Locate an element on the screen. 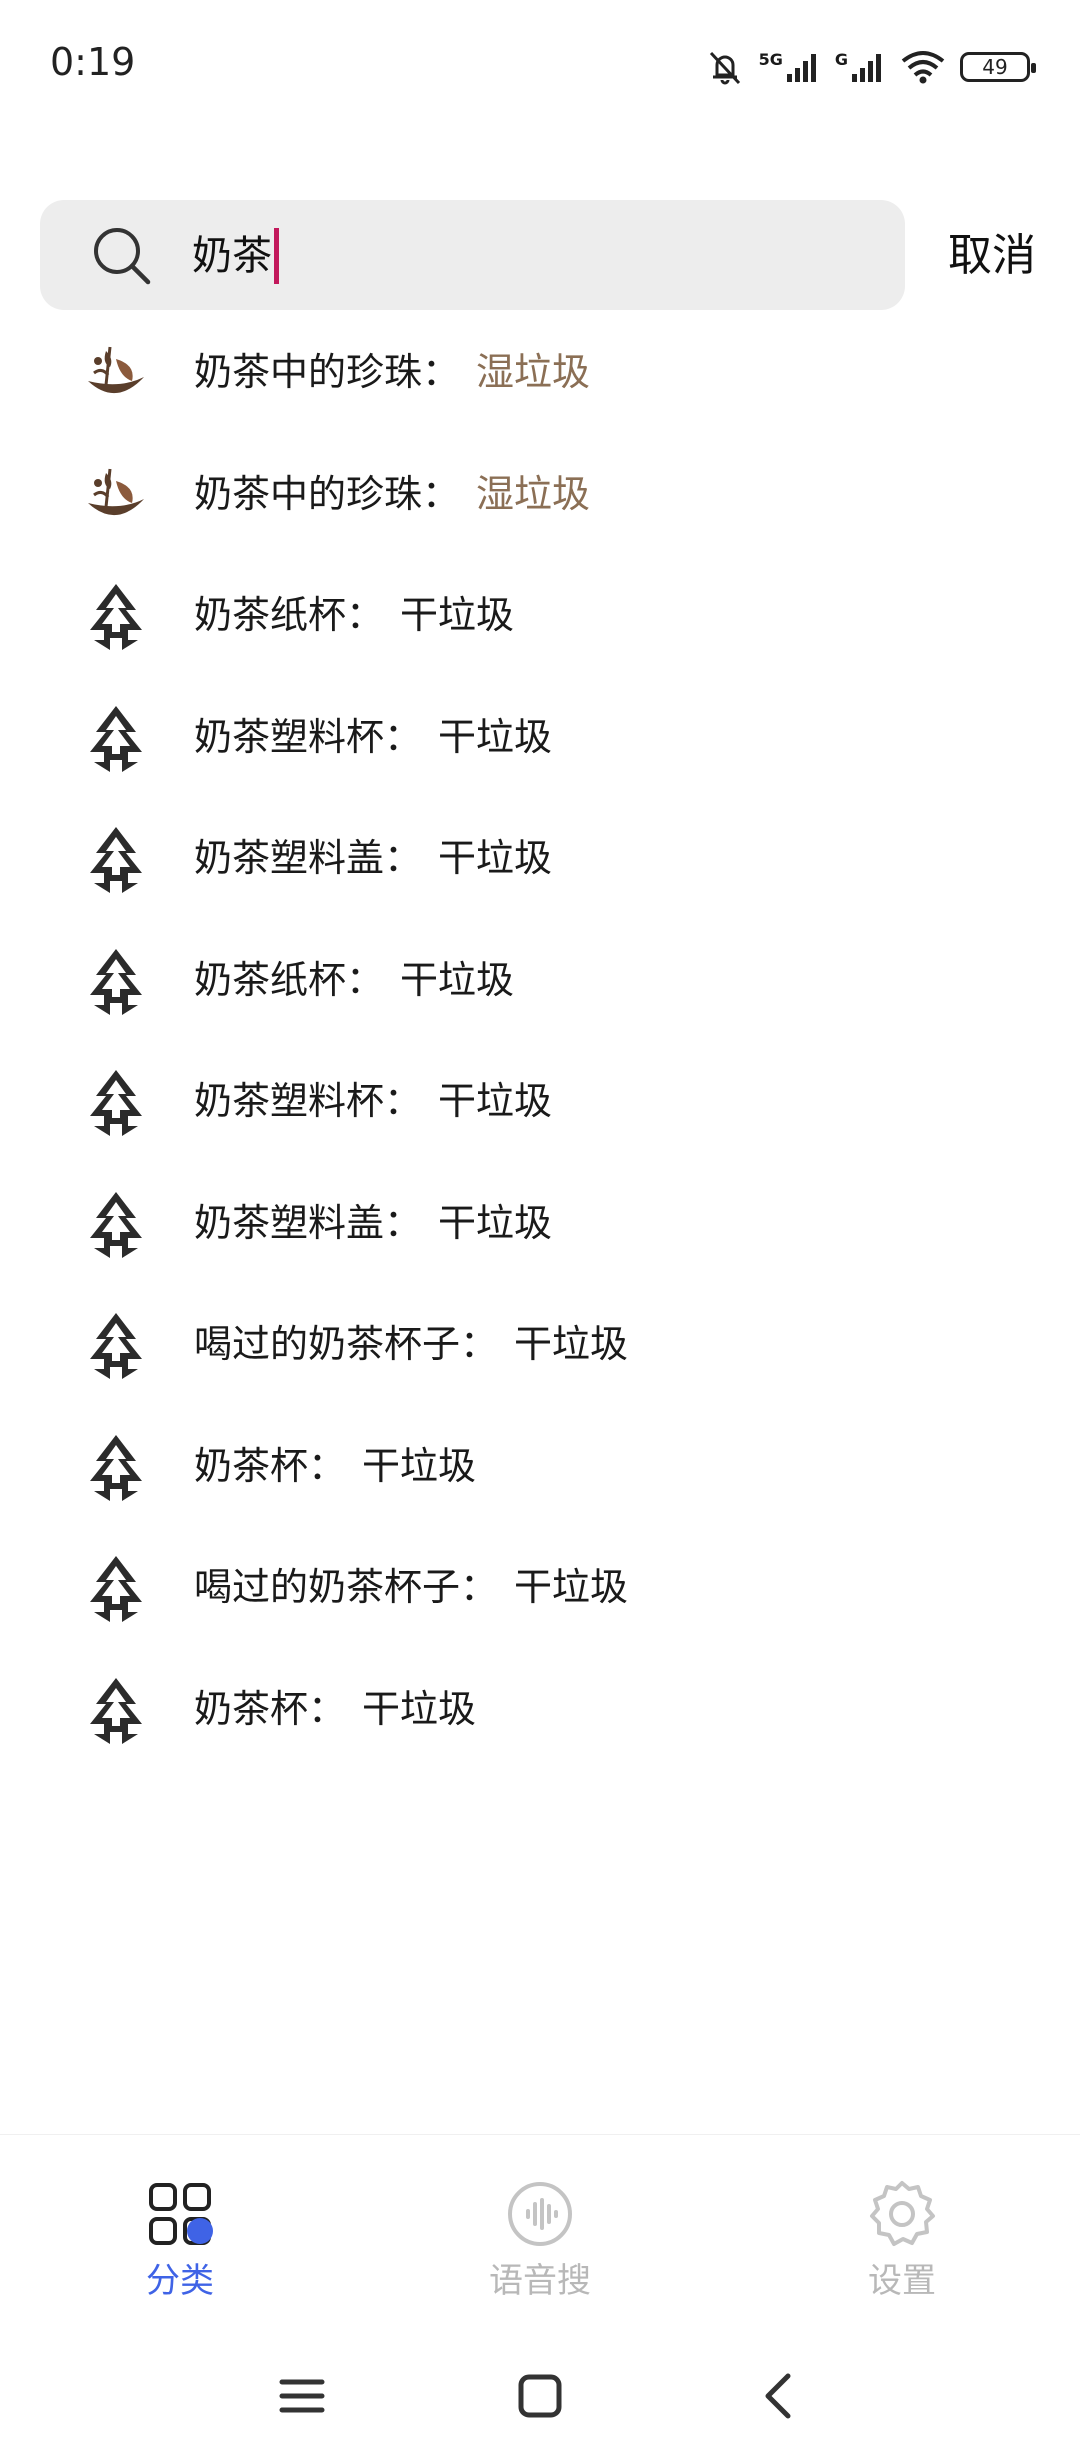  status-icons: 5G G 49 is located at coordinates (870, 67).